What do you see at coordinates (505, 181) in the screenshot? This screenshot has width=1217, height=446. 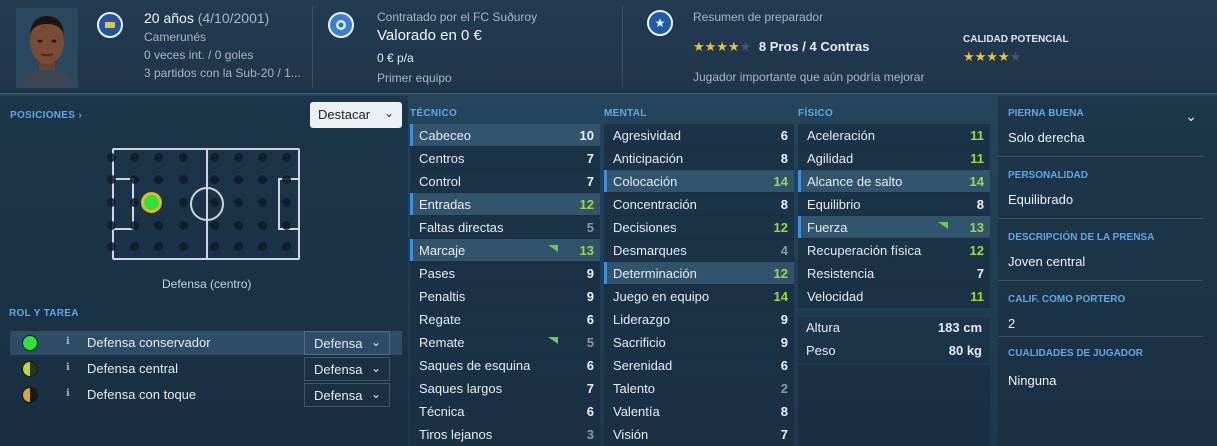 I see `attribute-row: Control 7` at bounding box center [505, 181].